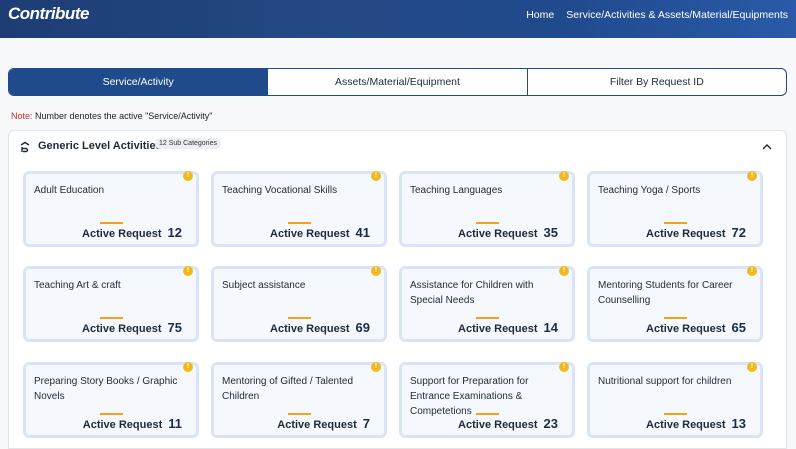 The height and width of the screenshot is (449, 796). I want to click on nav-home-link: Home, so click(540, 15).